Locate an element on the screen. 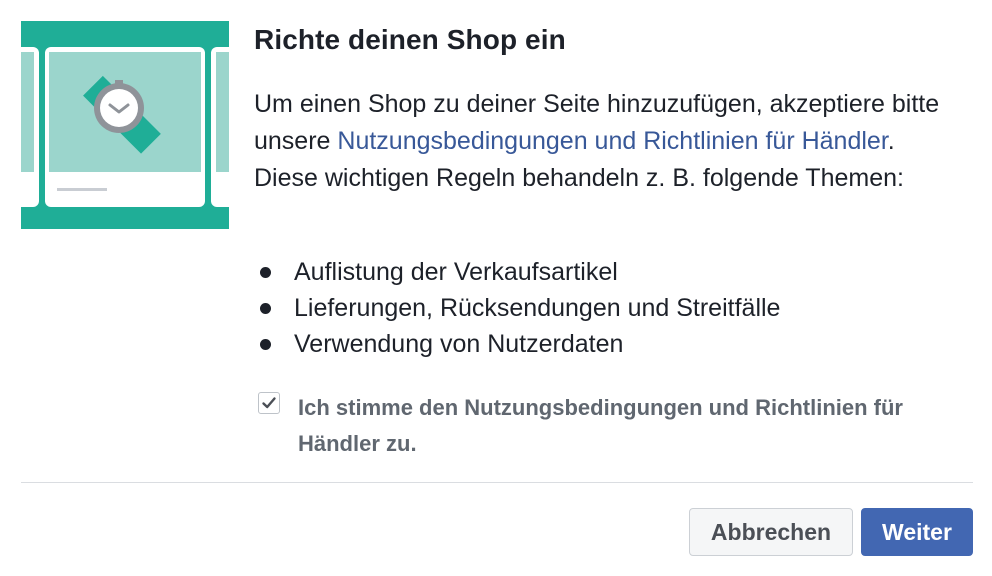 This screenshot has width=992, height=576. topic-item: Auflistung der Verkaufsartikel is located at coordinates (517, 272).